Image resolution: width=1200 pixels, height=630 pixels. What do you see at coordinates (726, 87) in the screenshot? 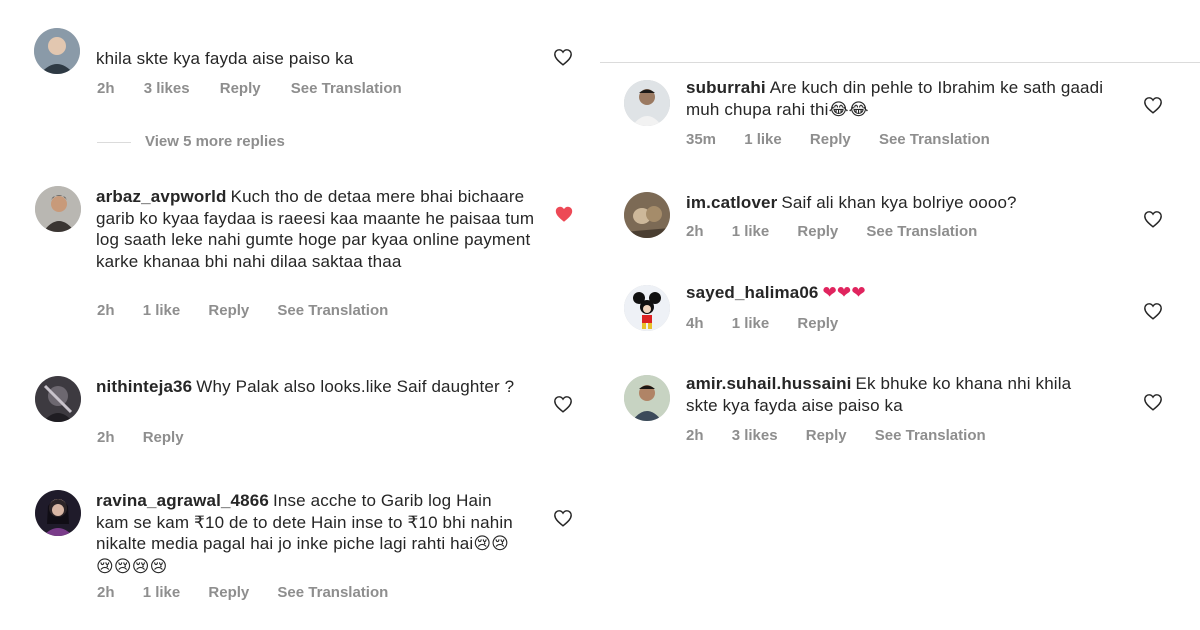
I see `username: suburrahi` at bounding box center [726, 87].